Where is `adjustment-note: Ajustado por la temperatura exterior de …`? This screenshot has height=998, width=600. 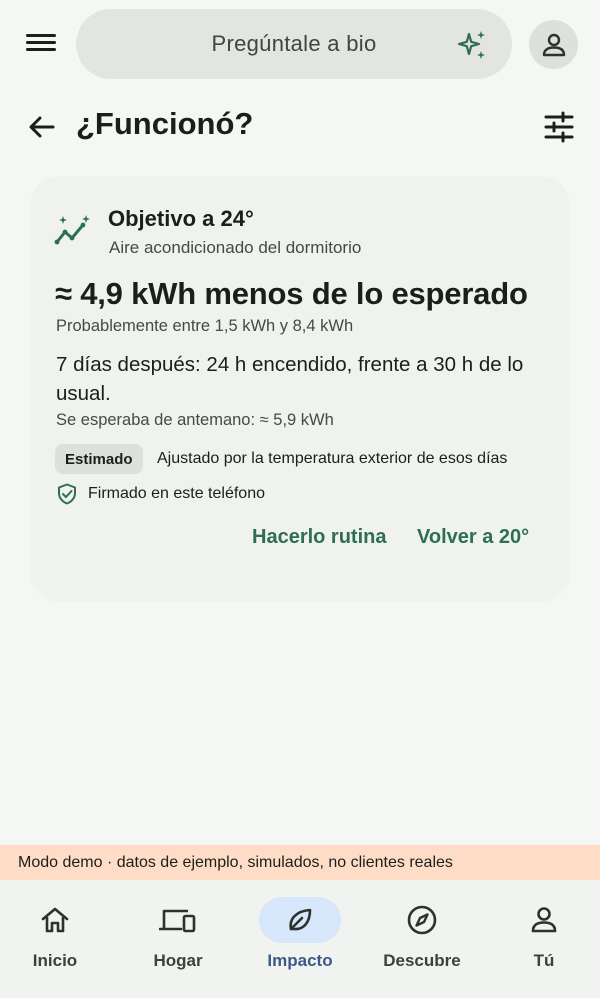
adjustment-note: Ajustado por la temperatura exterior de … is located at coordinates (332, 458).